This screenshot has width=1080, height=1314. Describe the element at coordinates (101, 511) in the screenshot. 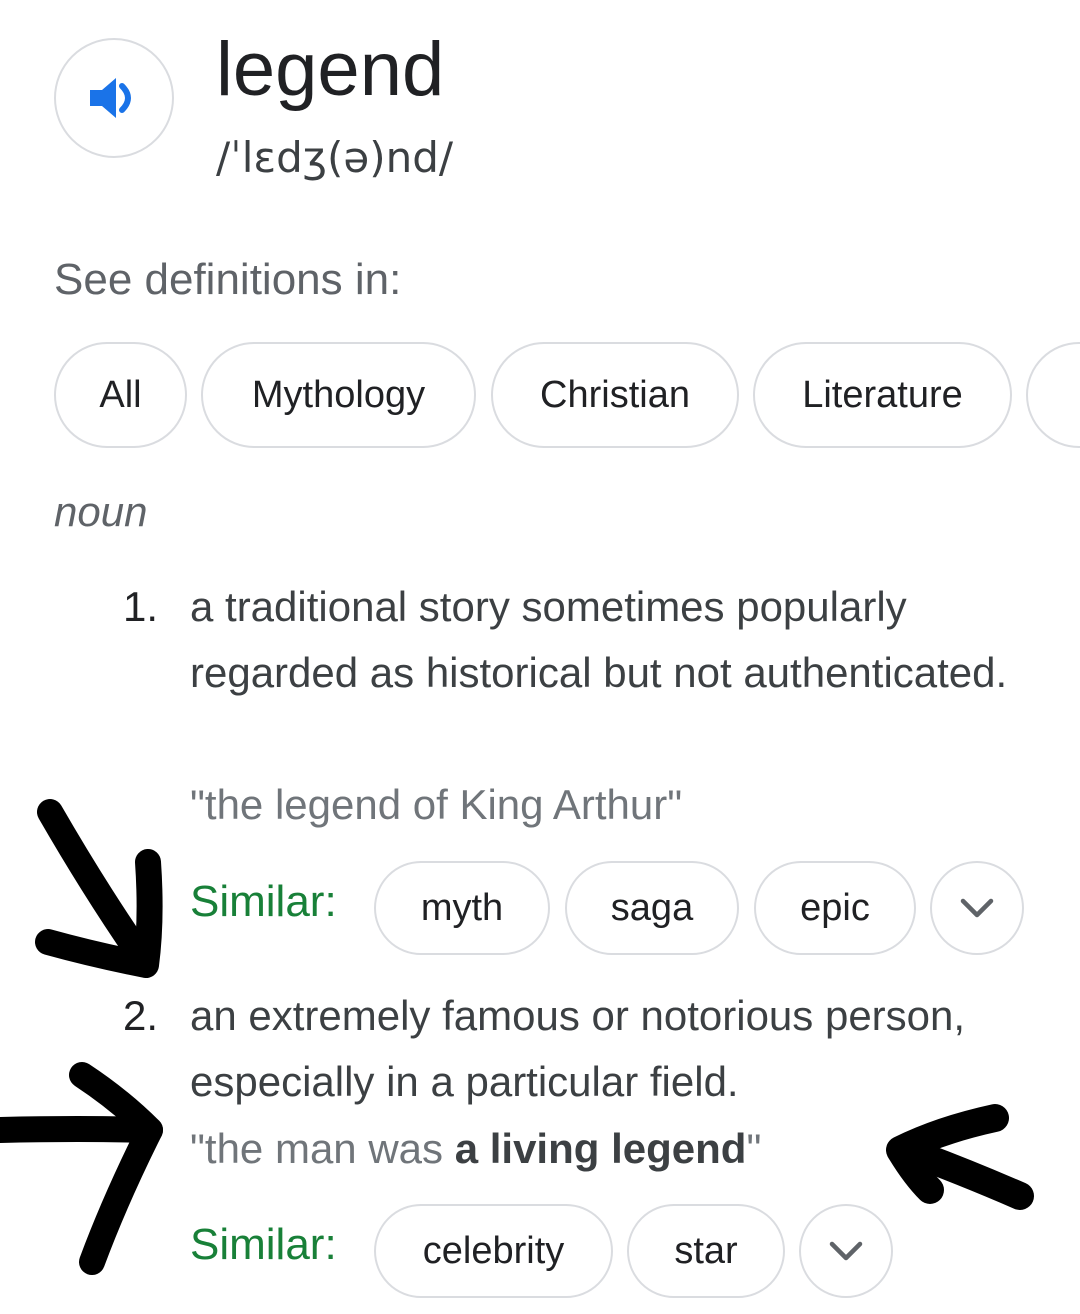

I see `part-of-speech: noun` at that location.